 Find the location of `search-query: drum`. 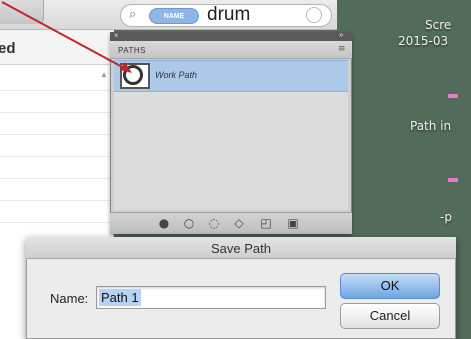

search-query: drum is located at coordinates (228, 14).